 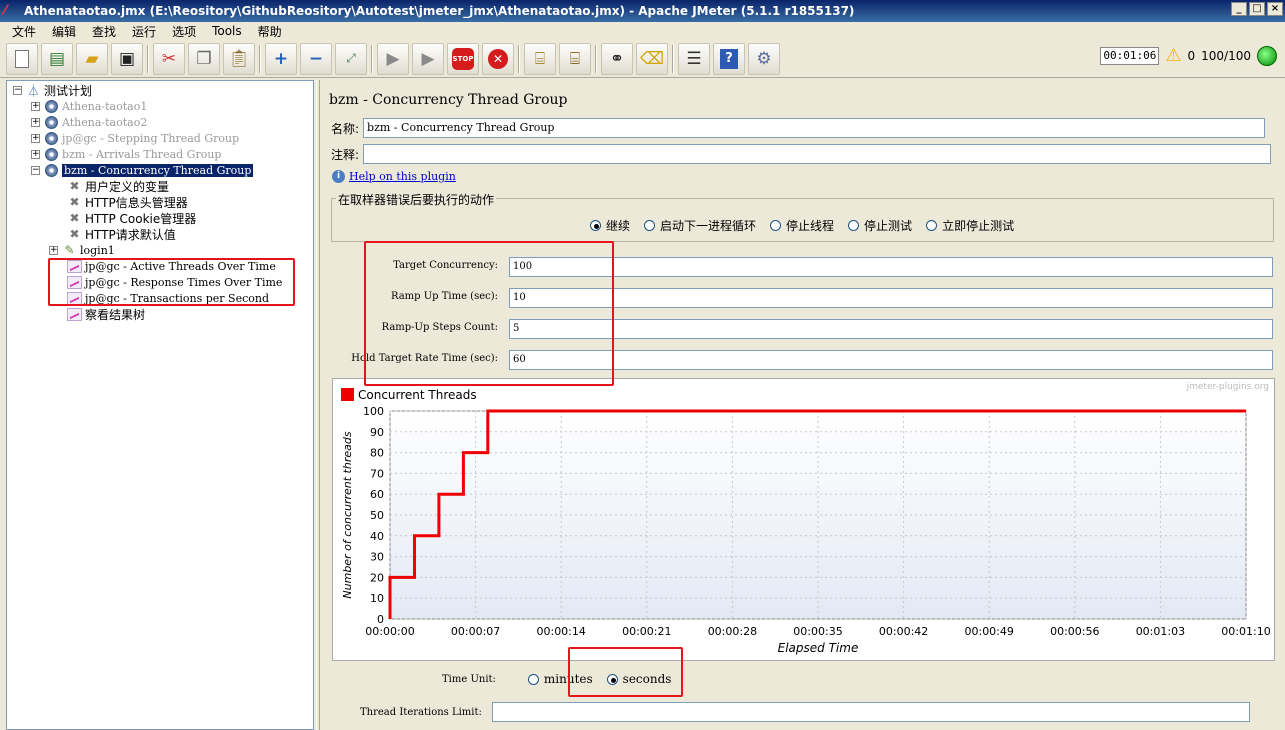 I want to click on tree-child: 察看结果树, so click(x=106, y=314).